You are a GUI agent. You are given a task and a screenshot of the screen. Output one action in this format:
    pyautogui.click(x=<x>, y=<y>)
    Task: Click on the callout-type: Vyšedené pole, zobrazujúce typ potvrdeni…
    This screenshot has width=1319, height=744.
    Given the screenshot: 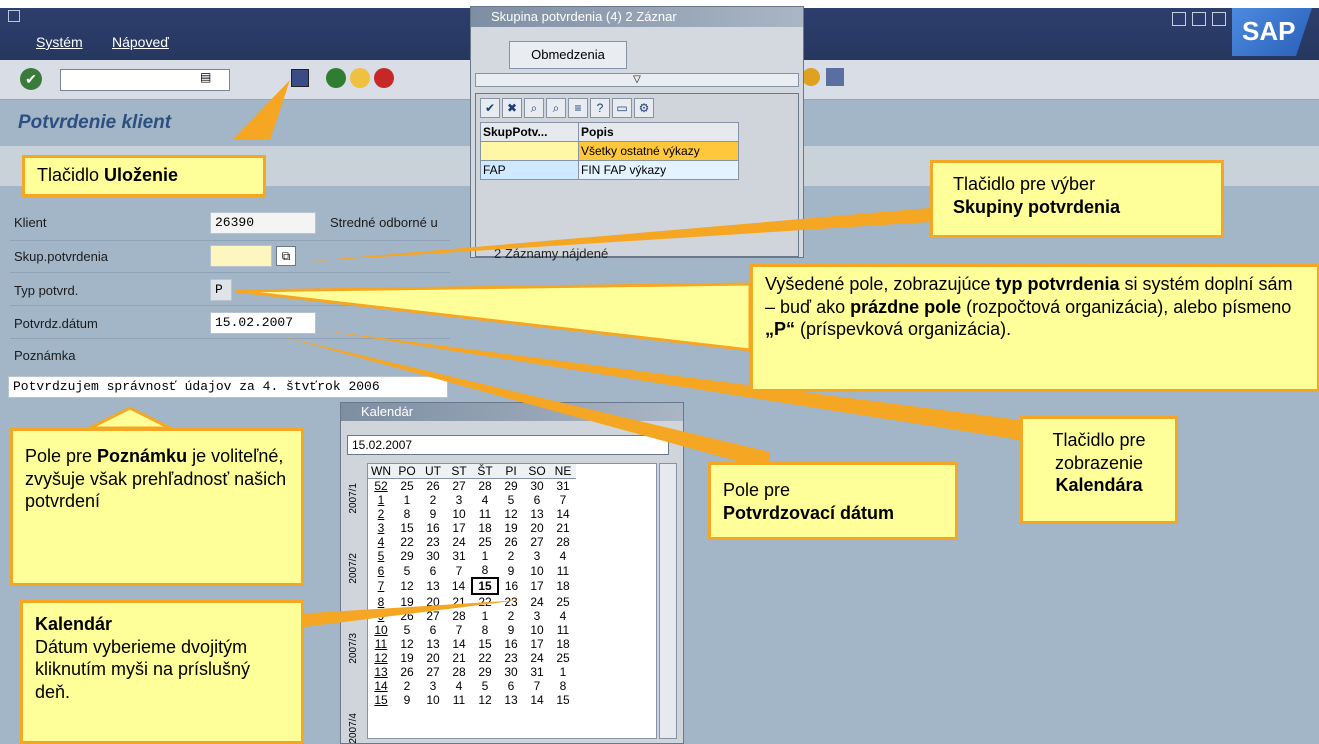 What is the action you would take?
    pyautogui.click(x=1034, y=328)
    